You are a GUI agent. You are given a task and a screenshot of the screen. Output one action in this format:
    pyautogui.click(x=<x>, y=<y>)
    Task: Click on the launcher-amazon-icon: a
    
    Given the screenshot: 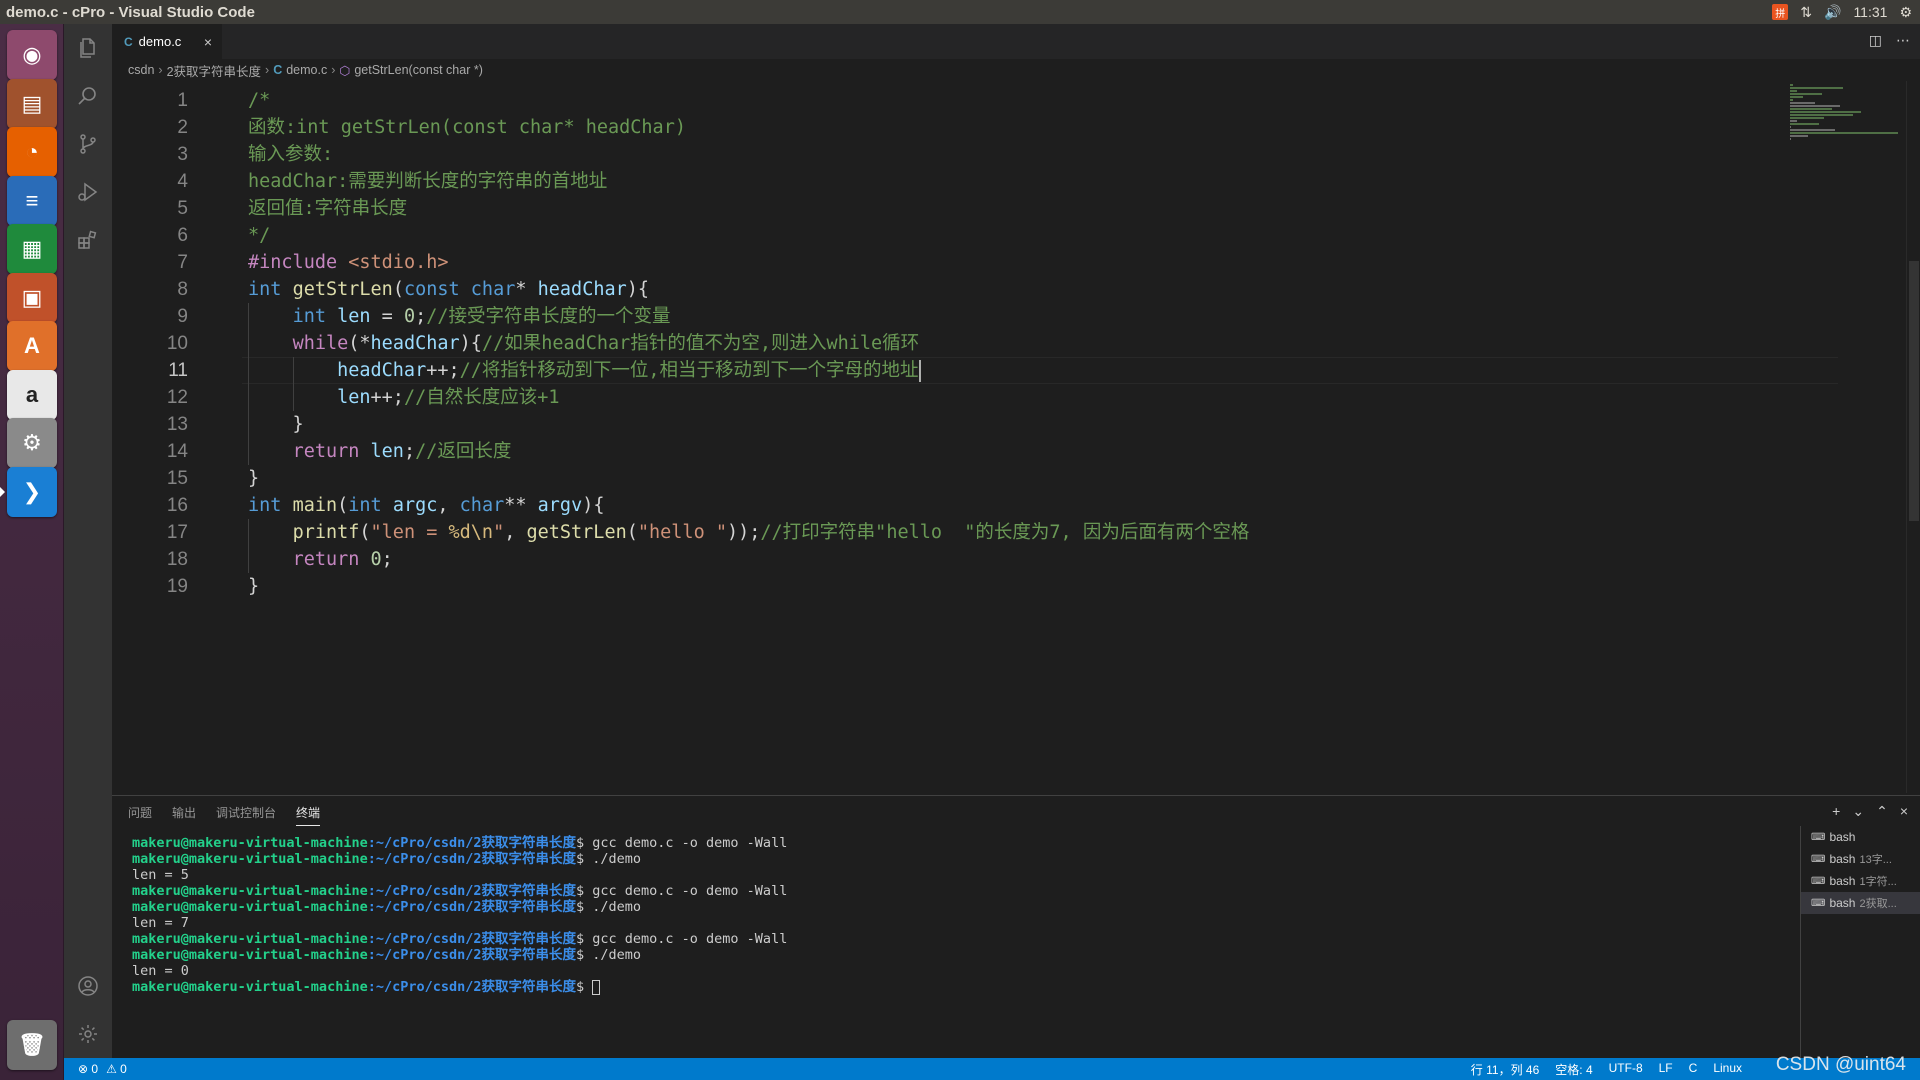 What is the action you would take?
    pyautogui.click(x=32, y=394)
    